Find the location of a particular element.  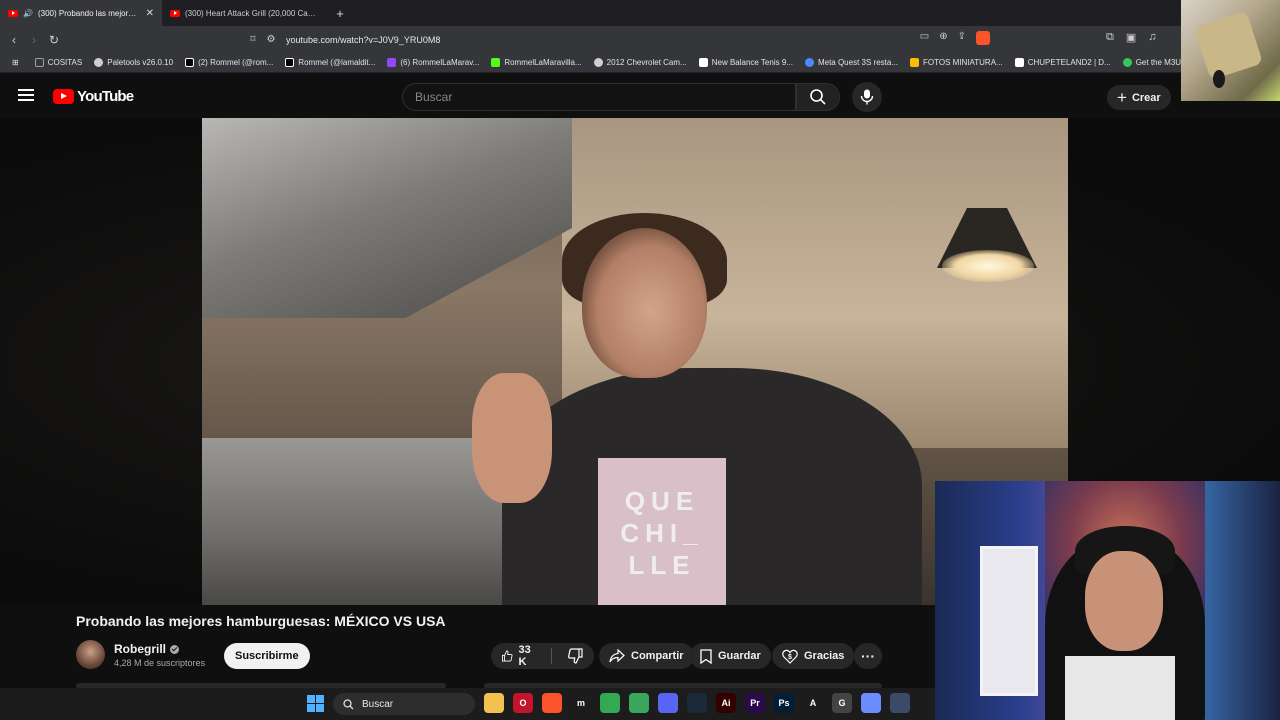

bookmark-item: COSITAS is located at coordinates (59, 62).